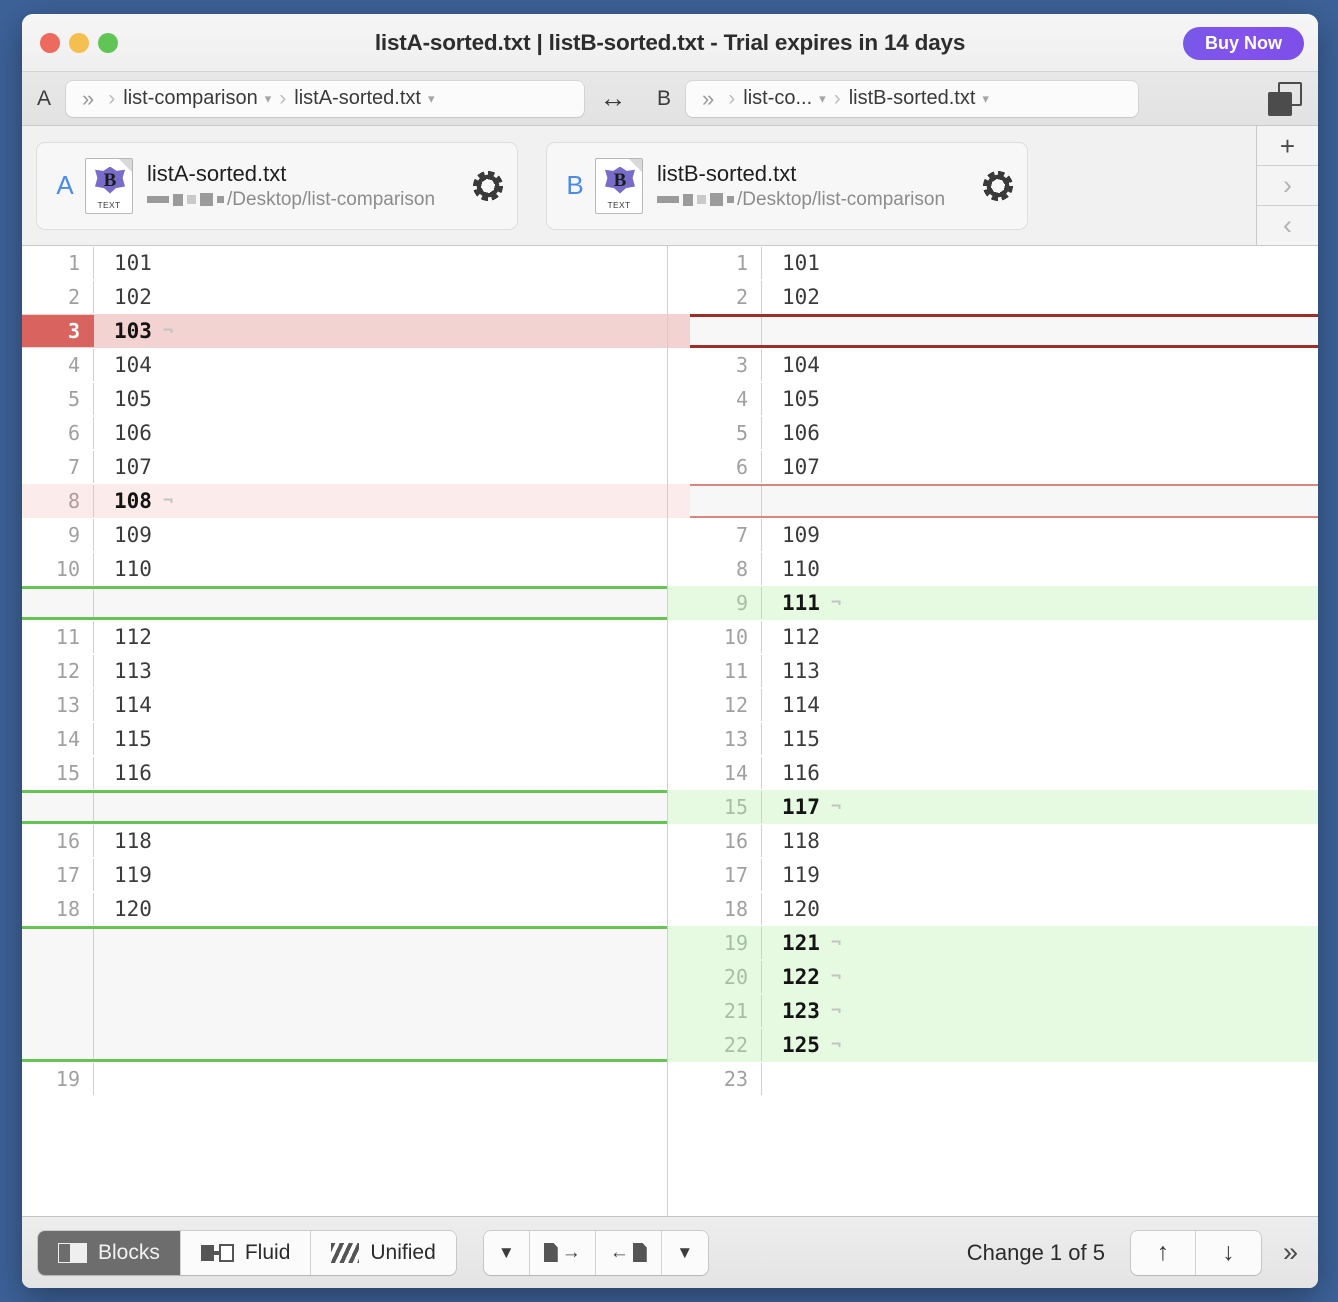  I want to click on apply-menu-right-button: ▼, so click(684, 1252).